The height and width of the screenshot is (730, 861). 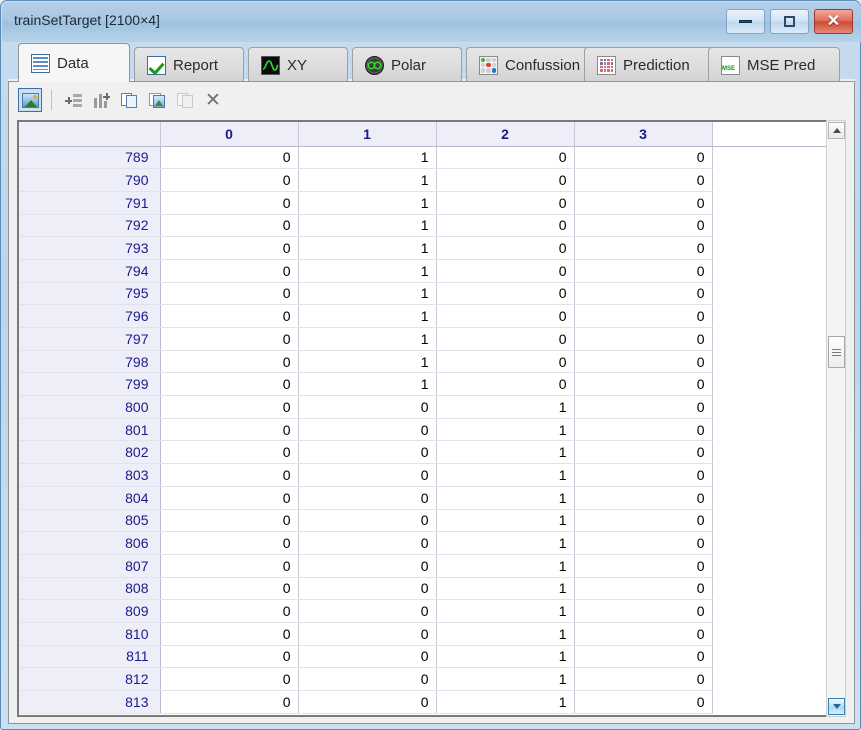 What do you see at coordinates (90, 271) in the screenshot?
I see `row-header: 794` at bounding box center [90, 271].